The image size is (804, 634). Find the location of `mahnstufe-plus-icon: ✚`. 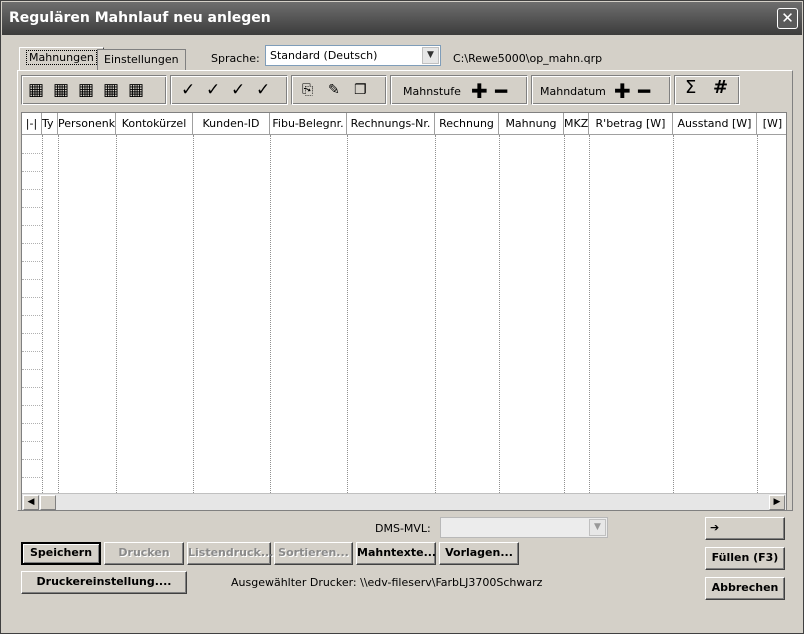

mahnstufe-plus-icon: ✚ is located at coordinates (479, 91).